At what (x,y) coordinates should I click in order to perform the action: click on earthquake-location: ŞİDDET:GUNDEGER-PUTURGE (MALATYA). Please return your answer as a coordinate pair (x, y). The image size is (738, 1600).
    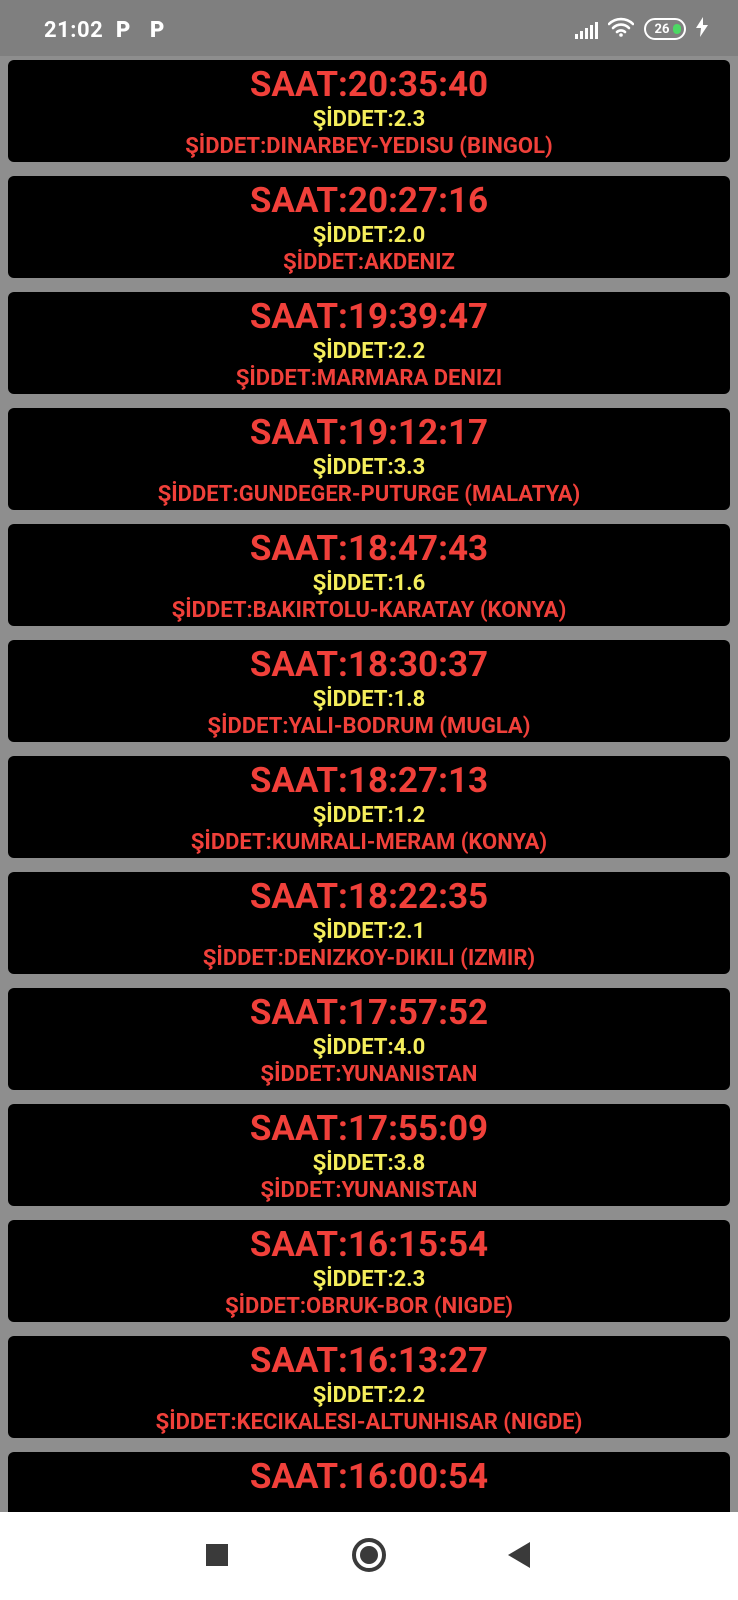
    Looking at the image, I should click on (369, 494).